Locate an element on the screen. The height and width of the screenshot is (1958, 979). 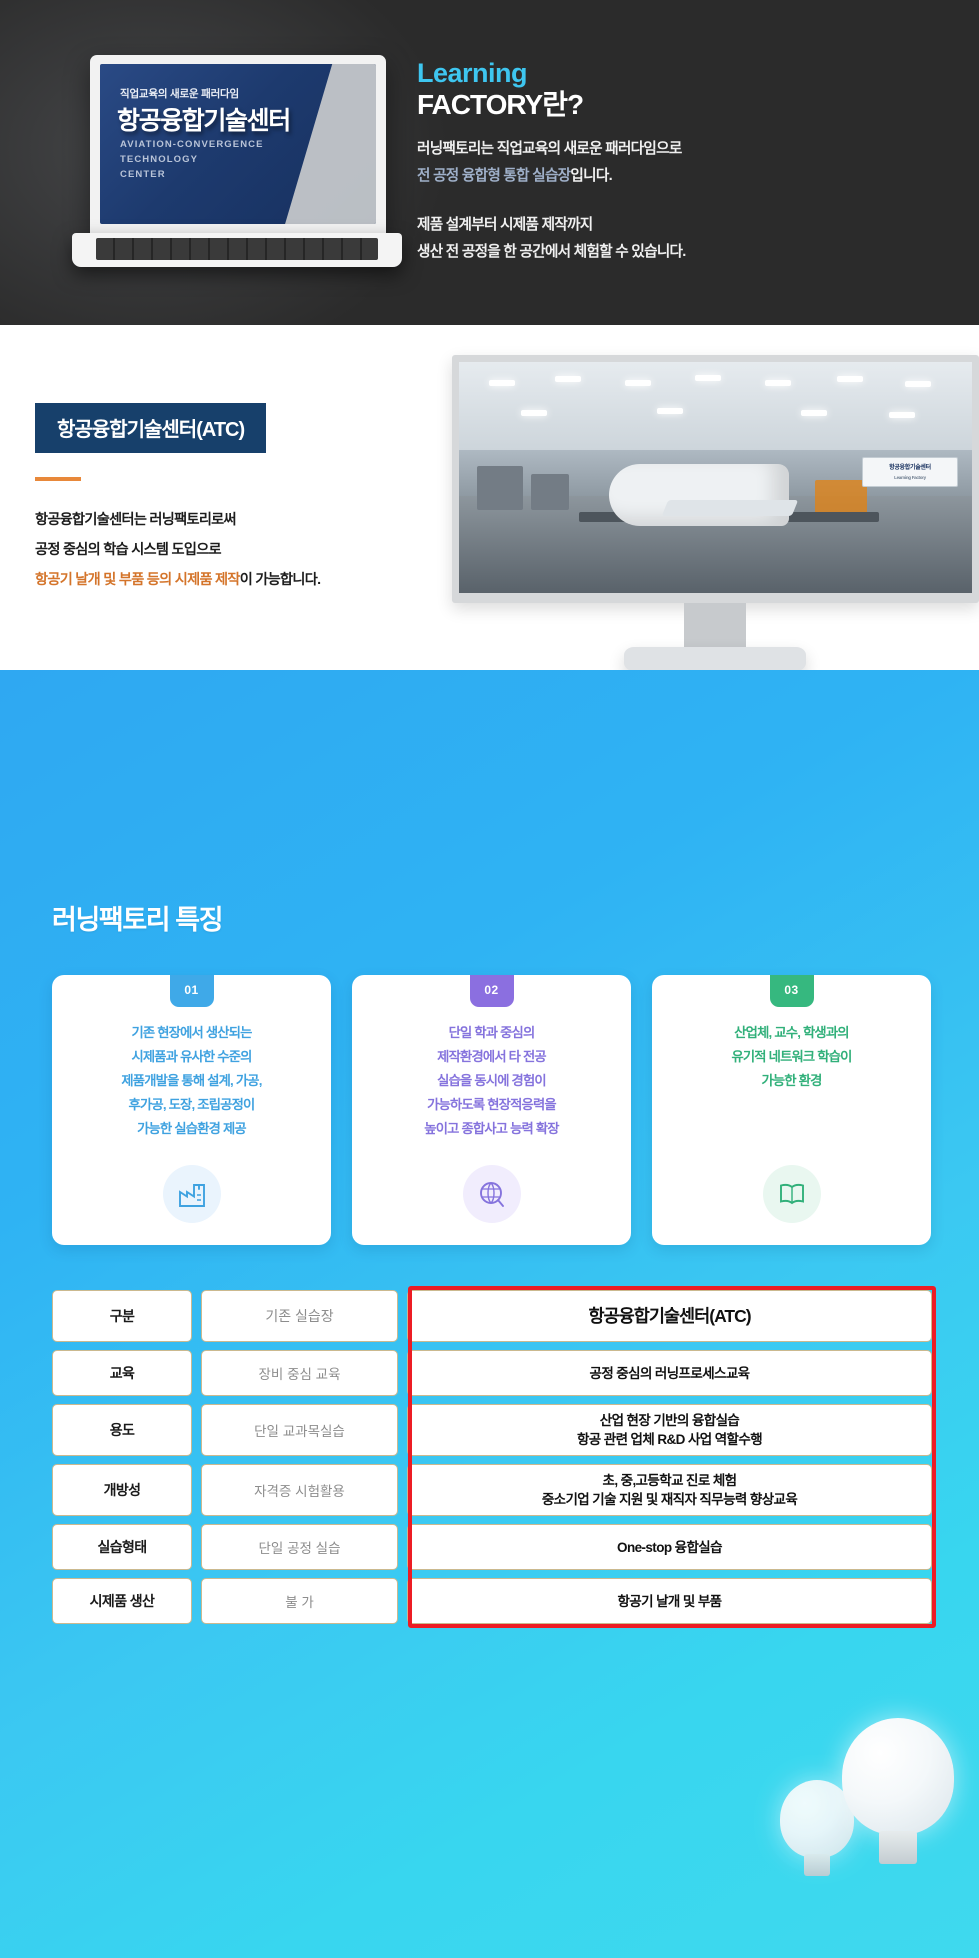
card-line: 실습을 동시에 경험이 is located at coordinates (491, 1080).